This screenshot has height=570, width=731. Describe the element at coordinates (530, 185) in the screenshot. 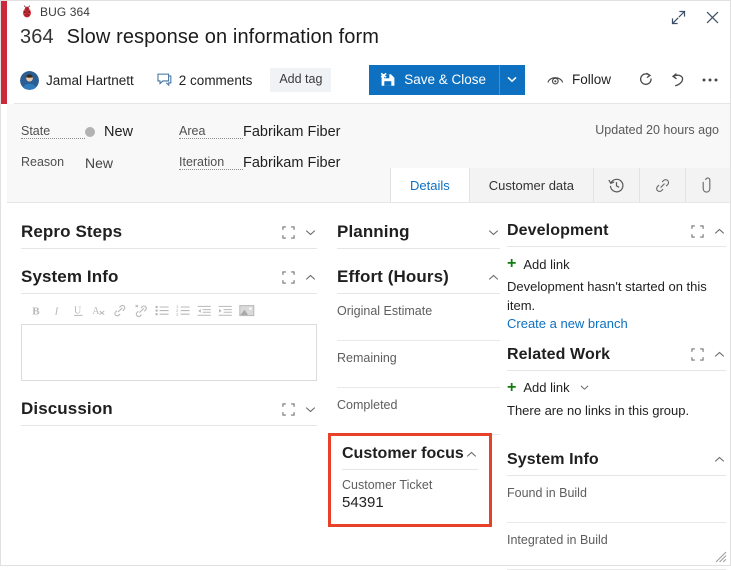

I see `tab-customer-data: Customer data` at that location.